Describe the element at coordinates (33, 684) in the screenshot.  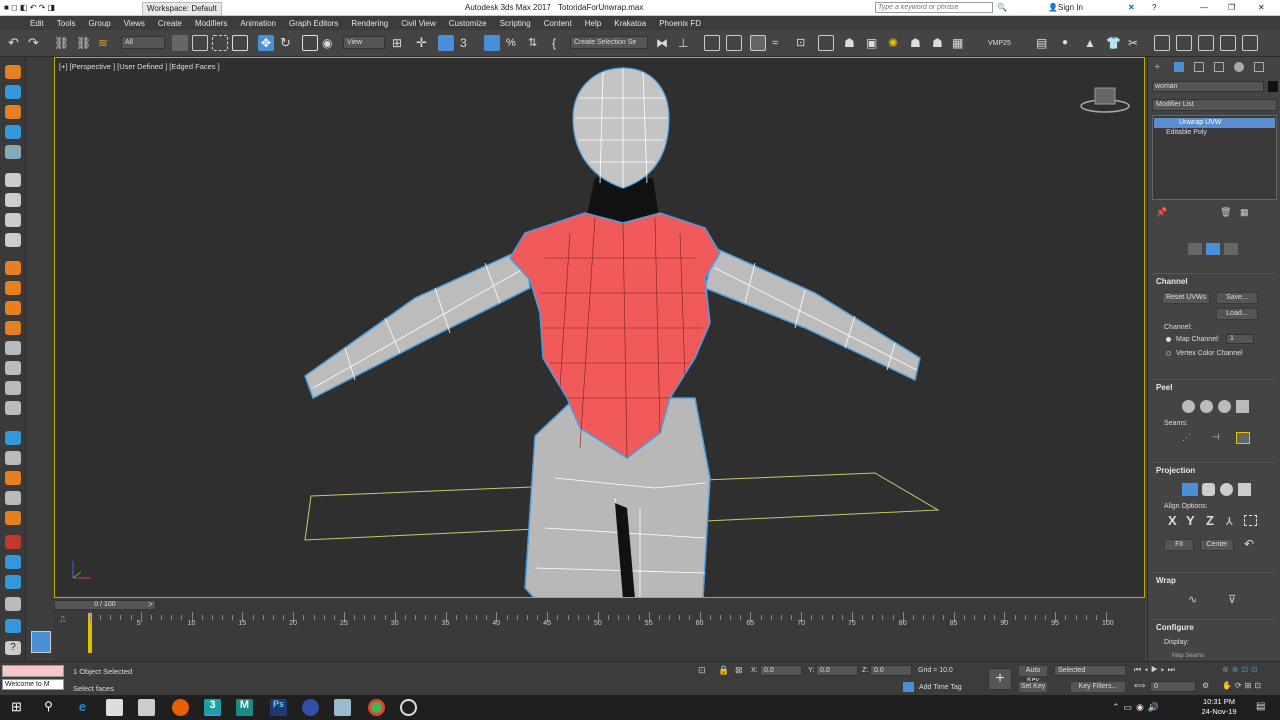
I see `maxscript-listener` at that location.